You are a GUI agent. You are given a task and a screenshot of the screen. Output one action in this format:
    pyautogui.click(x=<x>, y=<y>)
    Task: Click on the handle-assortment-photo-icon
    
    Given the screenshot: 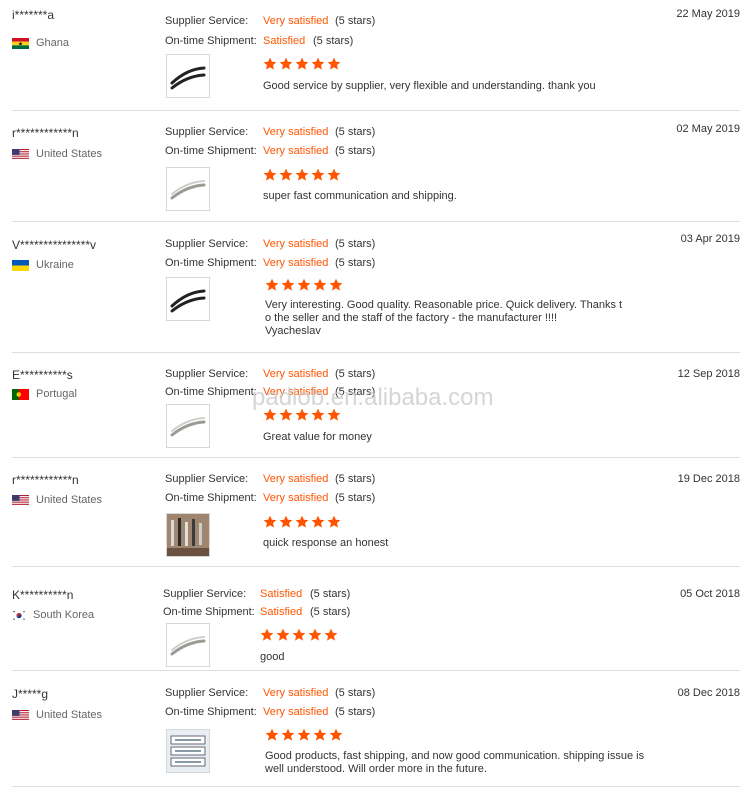 What is the action you would take?
    pyautogui.click(x=188, y=535)
    